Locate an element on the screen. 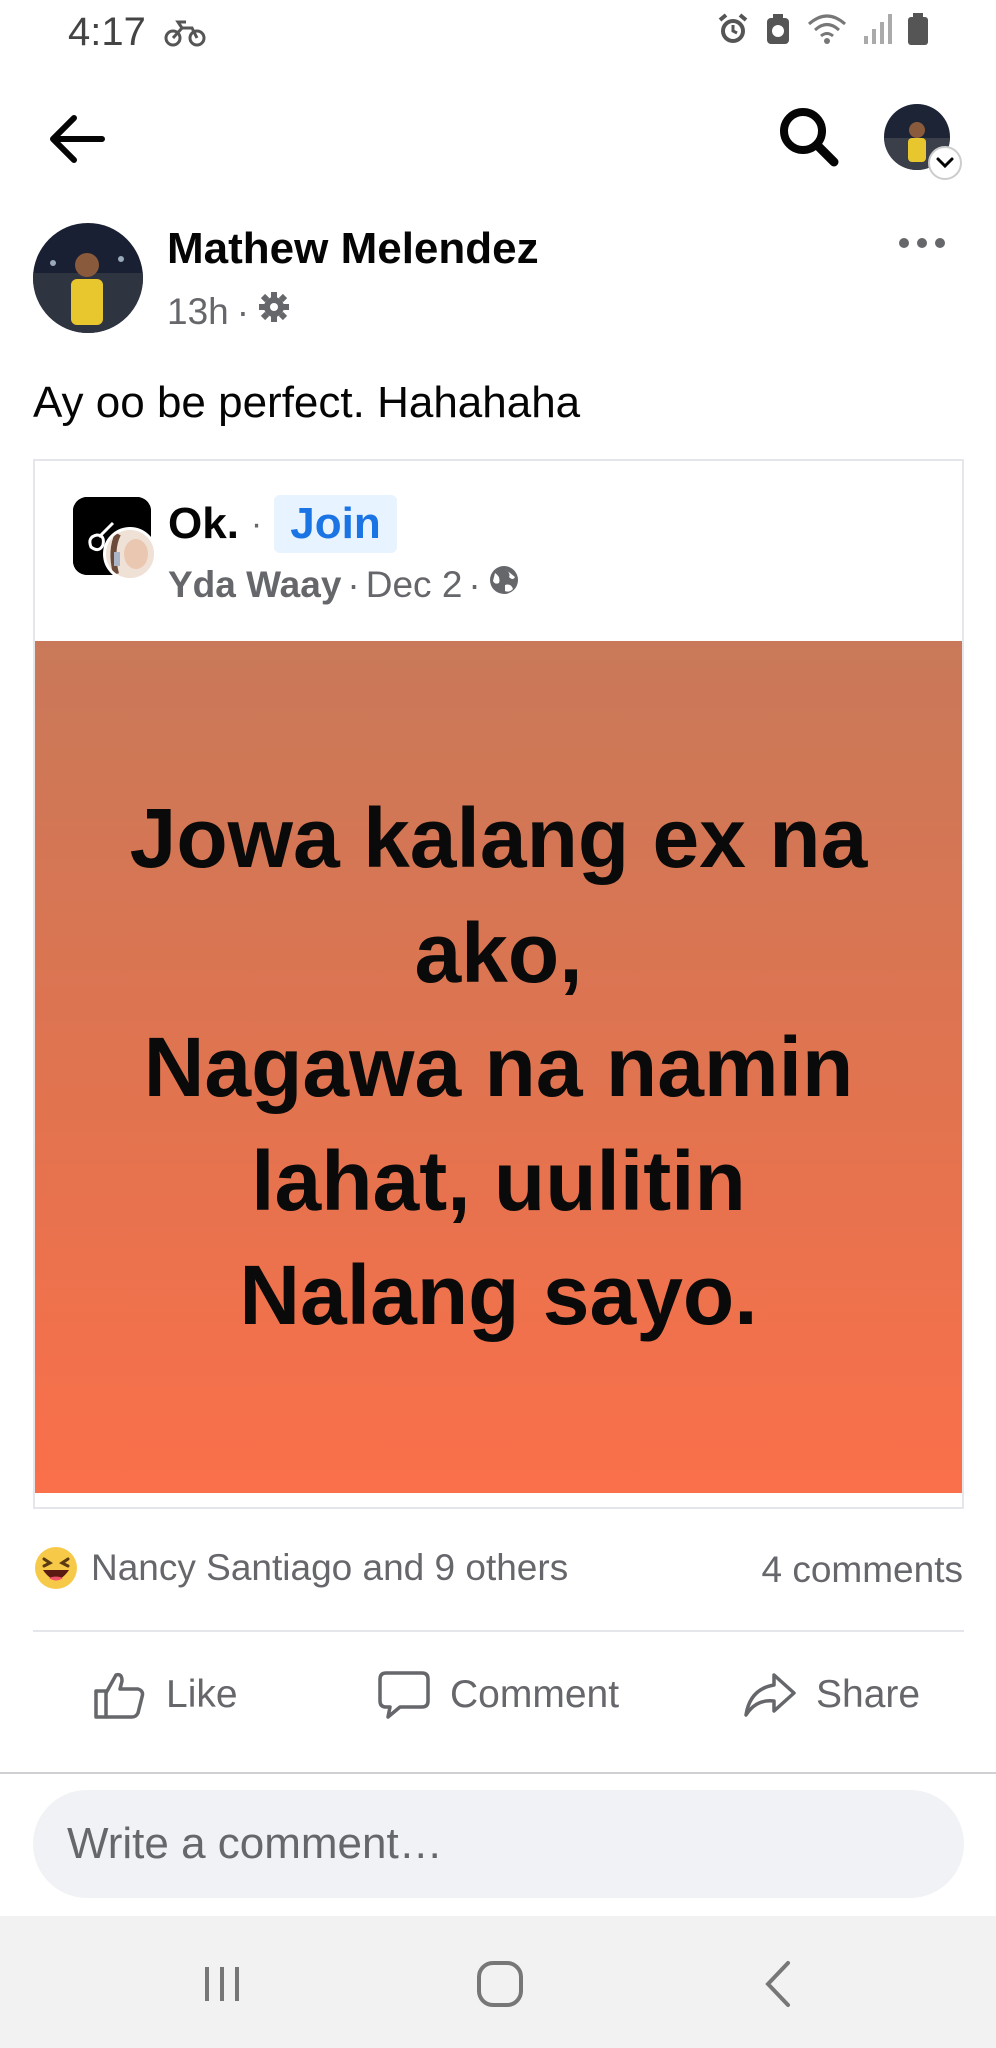 The image size is (996, 2048). share-arrow-icon is located at coordinates (770, 1695).